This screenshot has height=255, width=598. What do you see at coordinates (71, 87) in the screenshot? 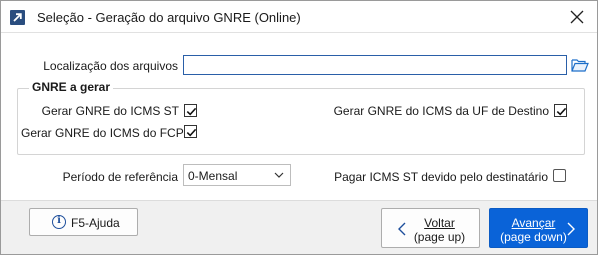
I see `gnre-group-legend: GNRE a gerar` at bounding box center [71, 87].